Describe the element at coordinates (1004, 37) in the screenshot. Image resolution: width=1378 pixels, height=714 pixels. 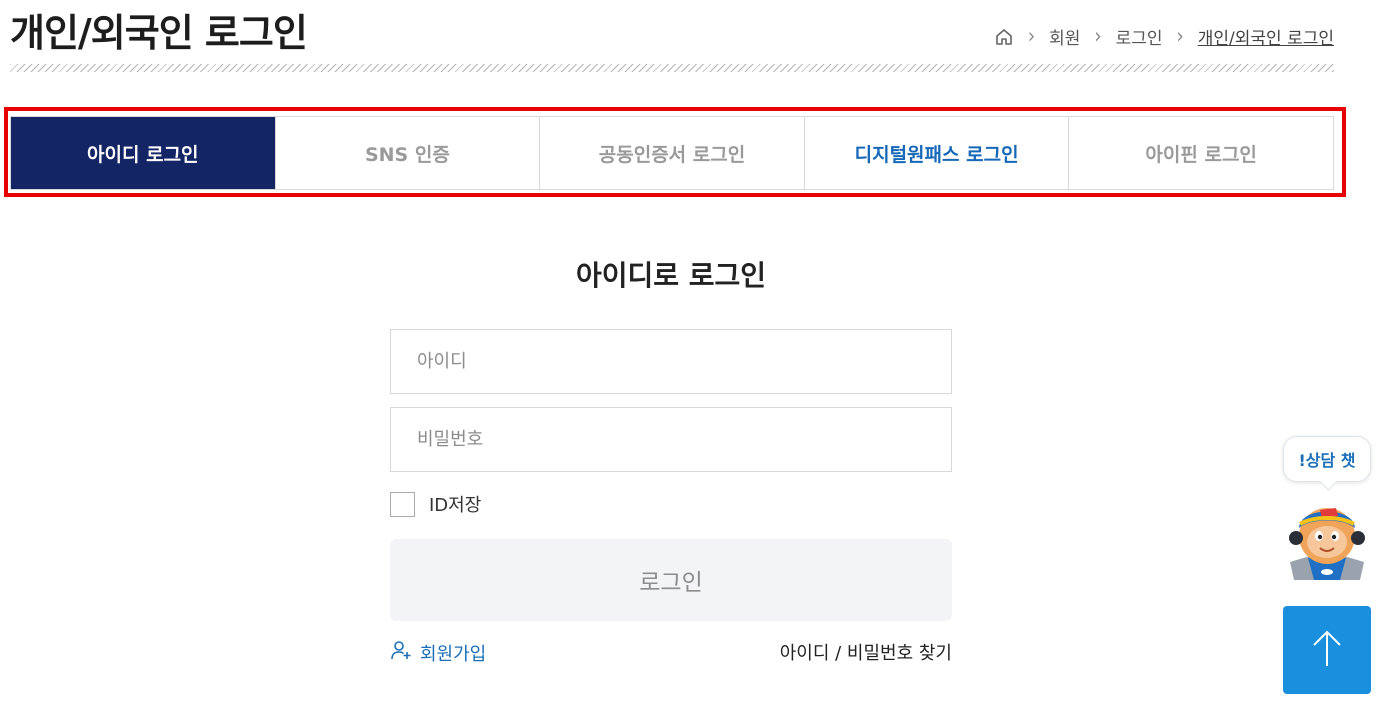
I see `home-icon` at that location.